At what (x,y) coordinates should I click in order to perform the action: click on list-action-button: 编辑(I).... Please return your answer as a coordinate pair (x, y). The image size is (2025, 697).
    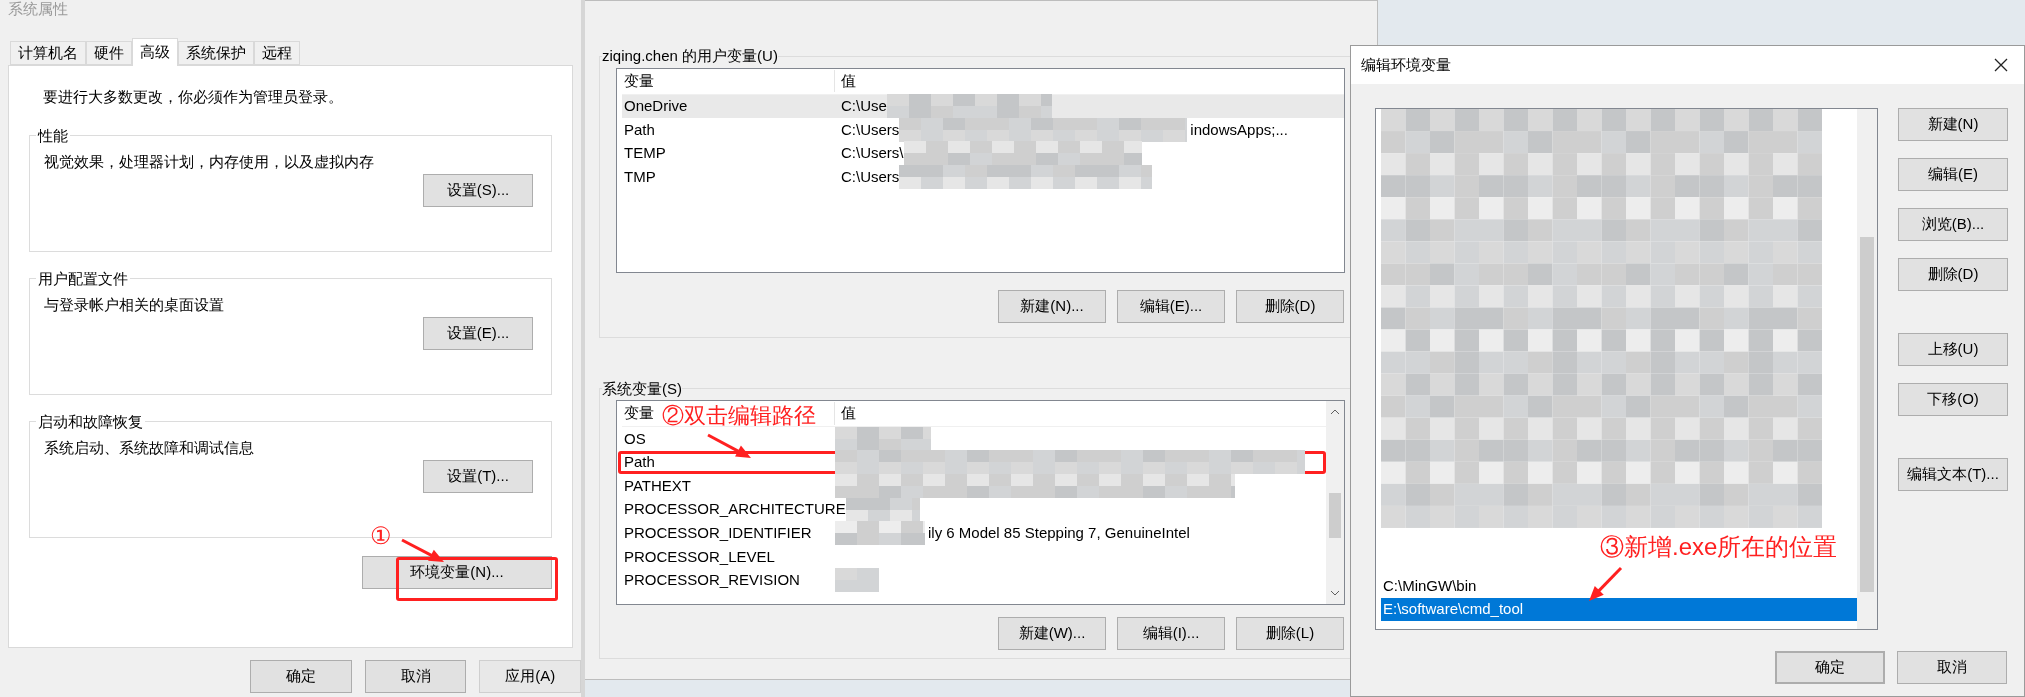
    Looking at the image, I should click on (1171, 633).